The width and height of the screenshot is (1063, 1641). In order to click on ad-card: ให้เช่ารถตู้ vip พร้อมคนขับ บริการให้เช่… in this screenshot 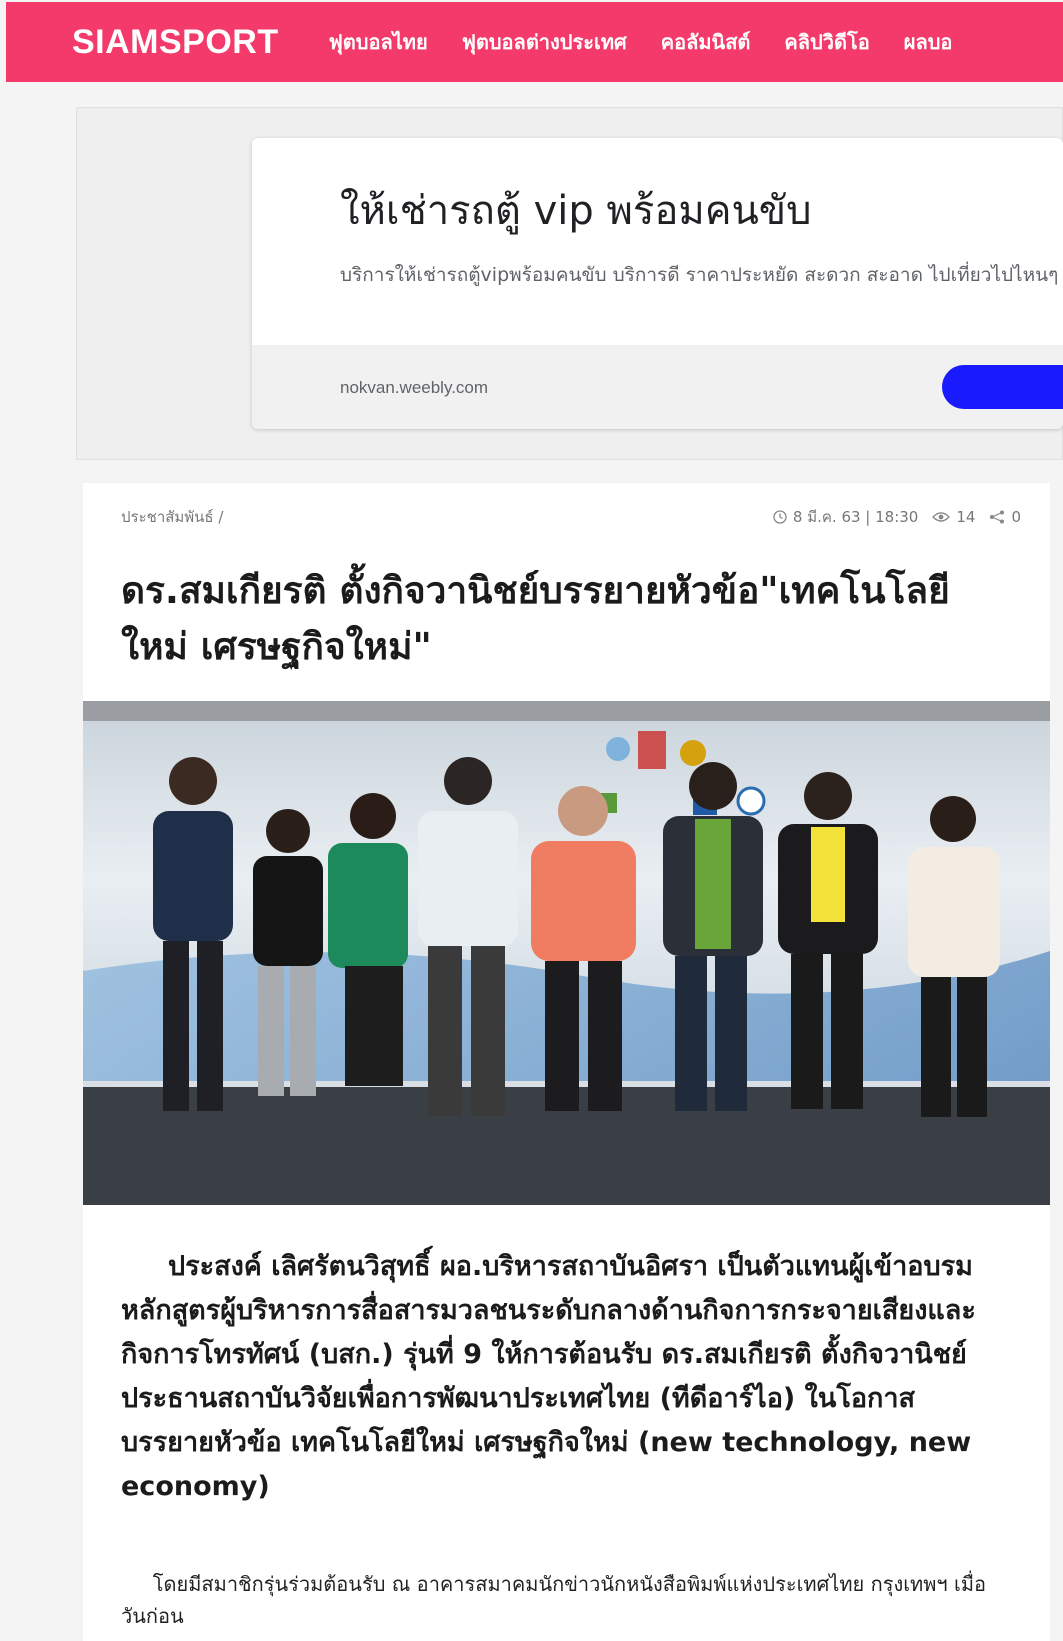, I will do `click(657, 283)`.